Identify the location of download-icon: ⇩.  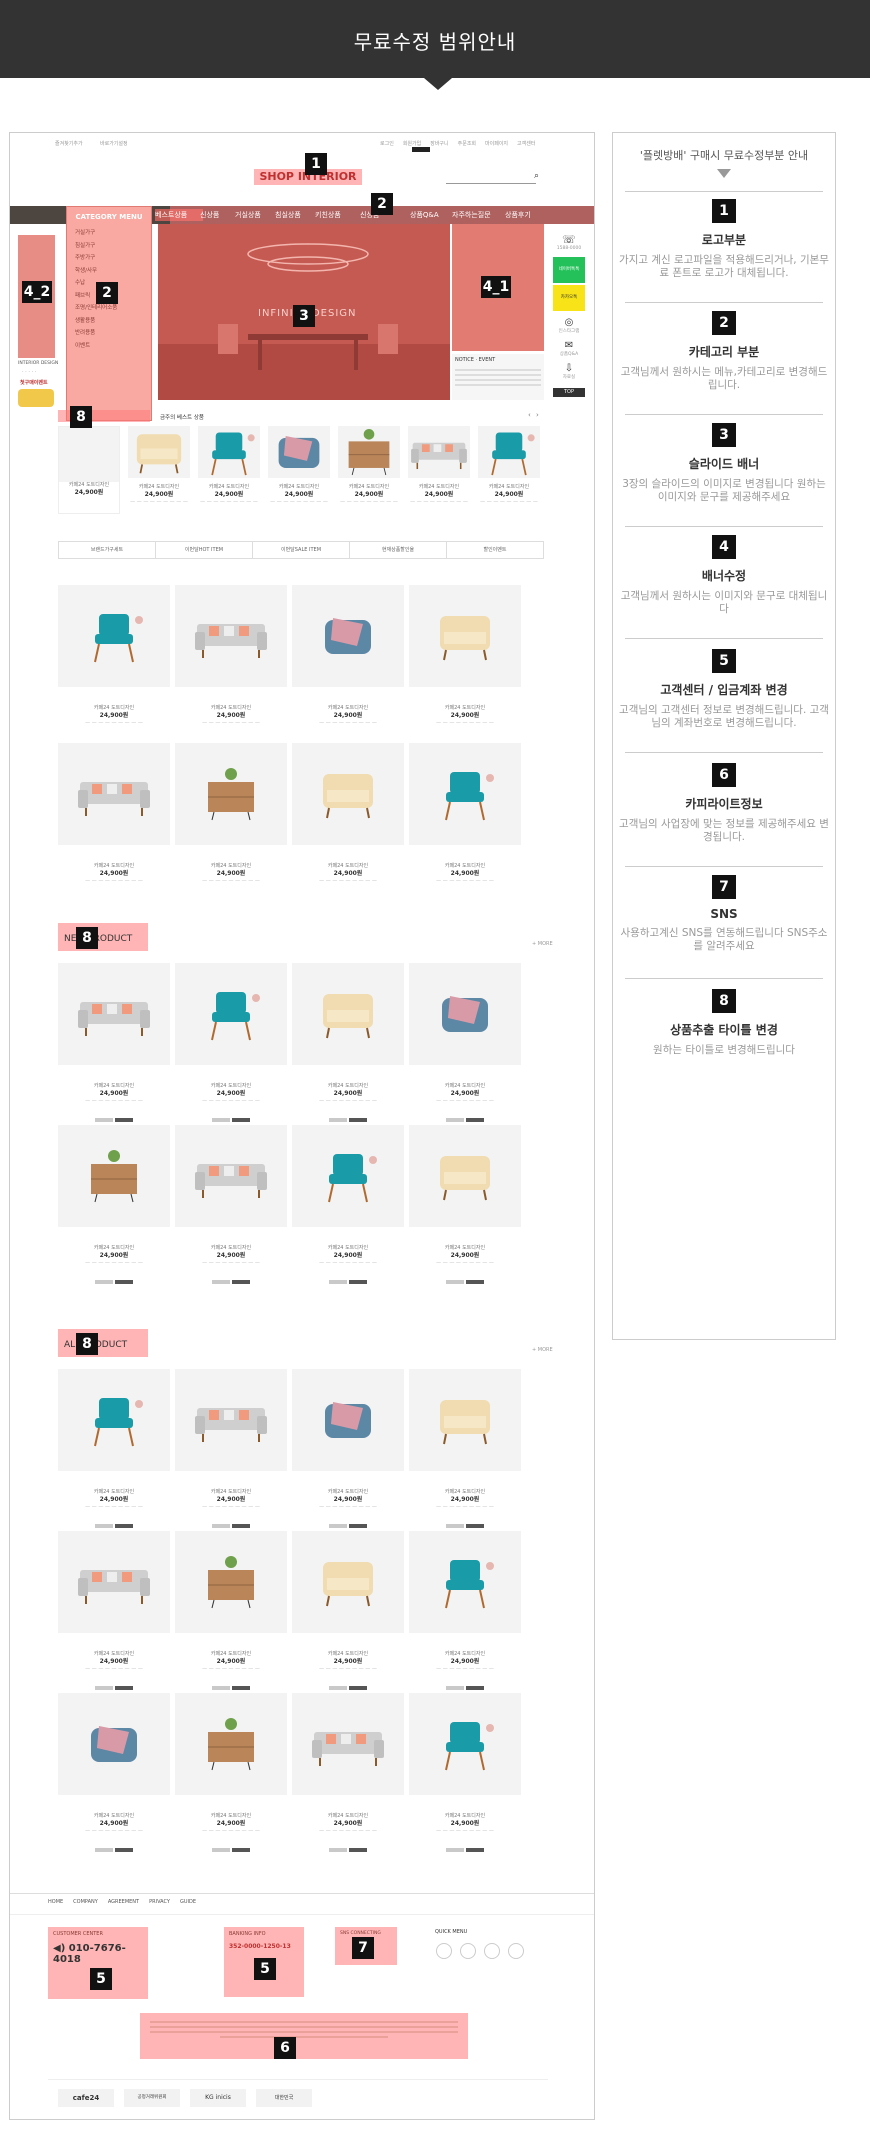
(569, 368).